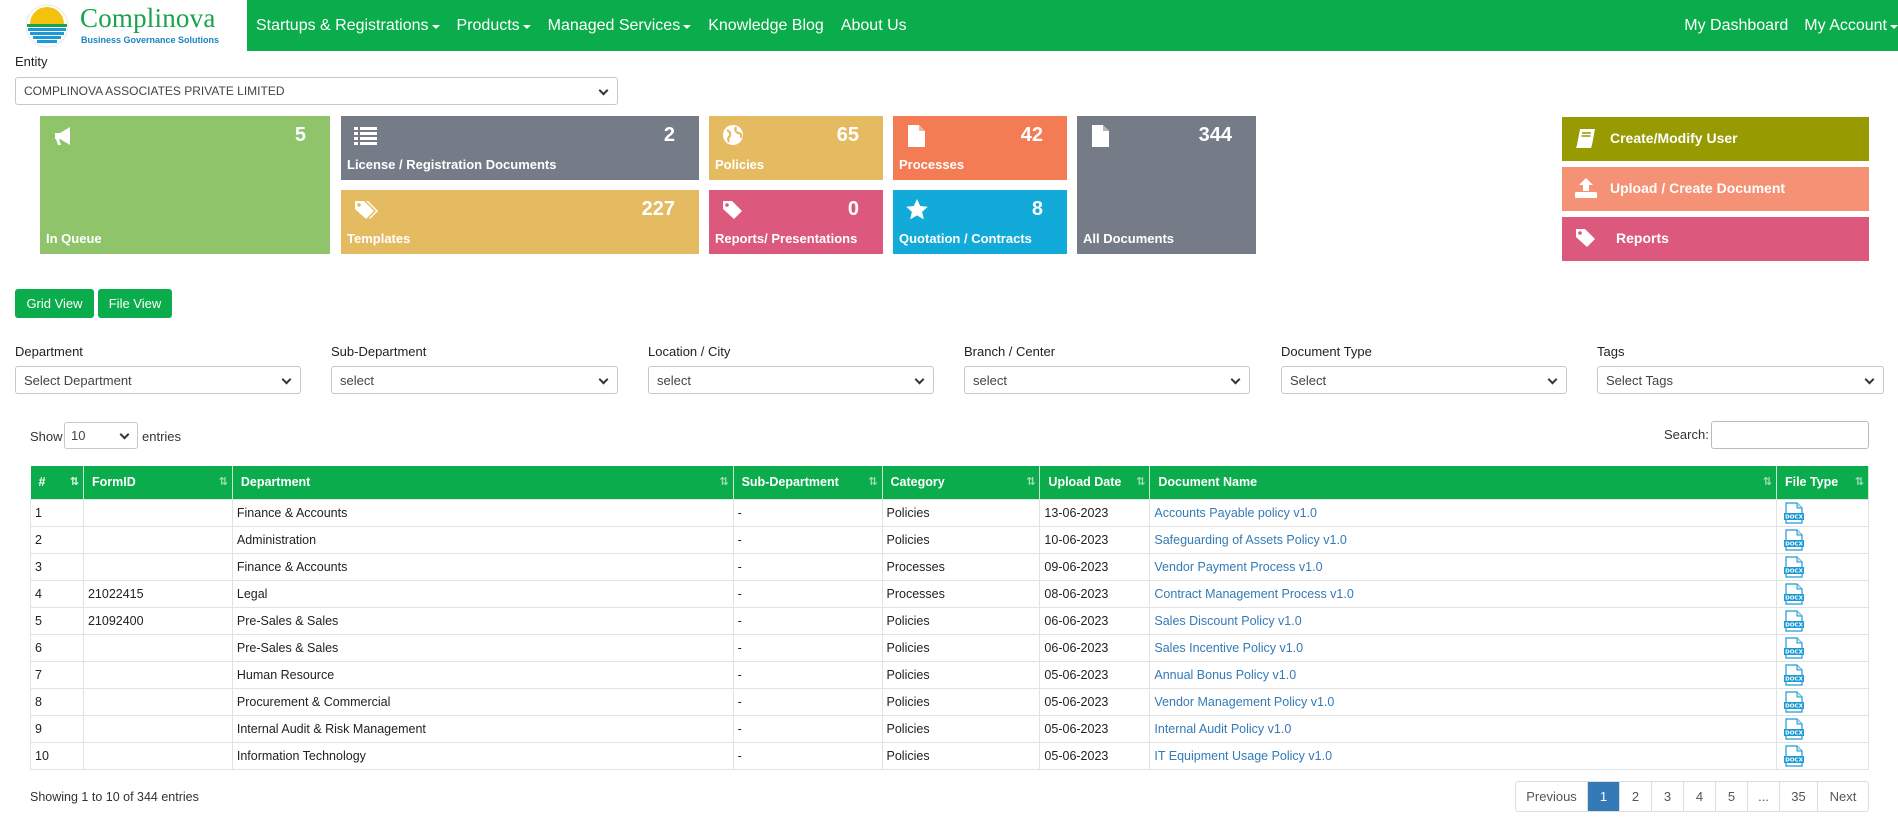  Describe the element at coordinates (520, 148) in the screenshot. I see `tile-license-documents: 2 License / Registration Documents` at that location.